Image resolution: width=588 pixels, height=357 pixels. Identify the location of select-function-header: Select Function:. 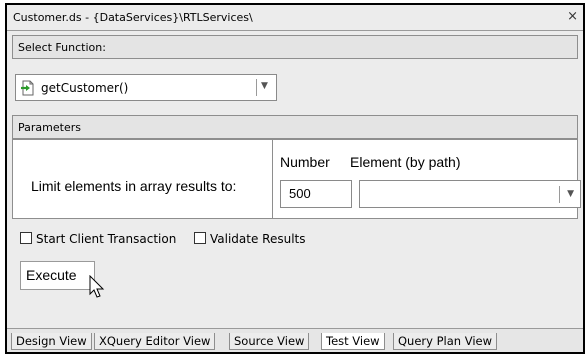
(295, 47).